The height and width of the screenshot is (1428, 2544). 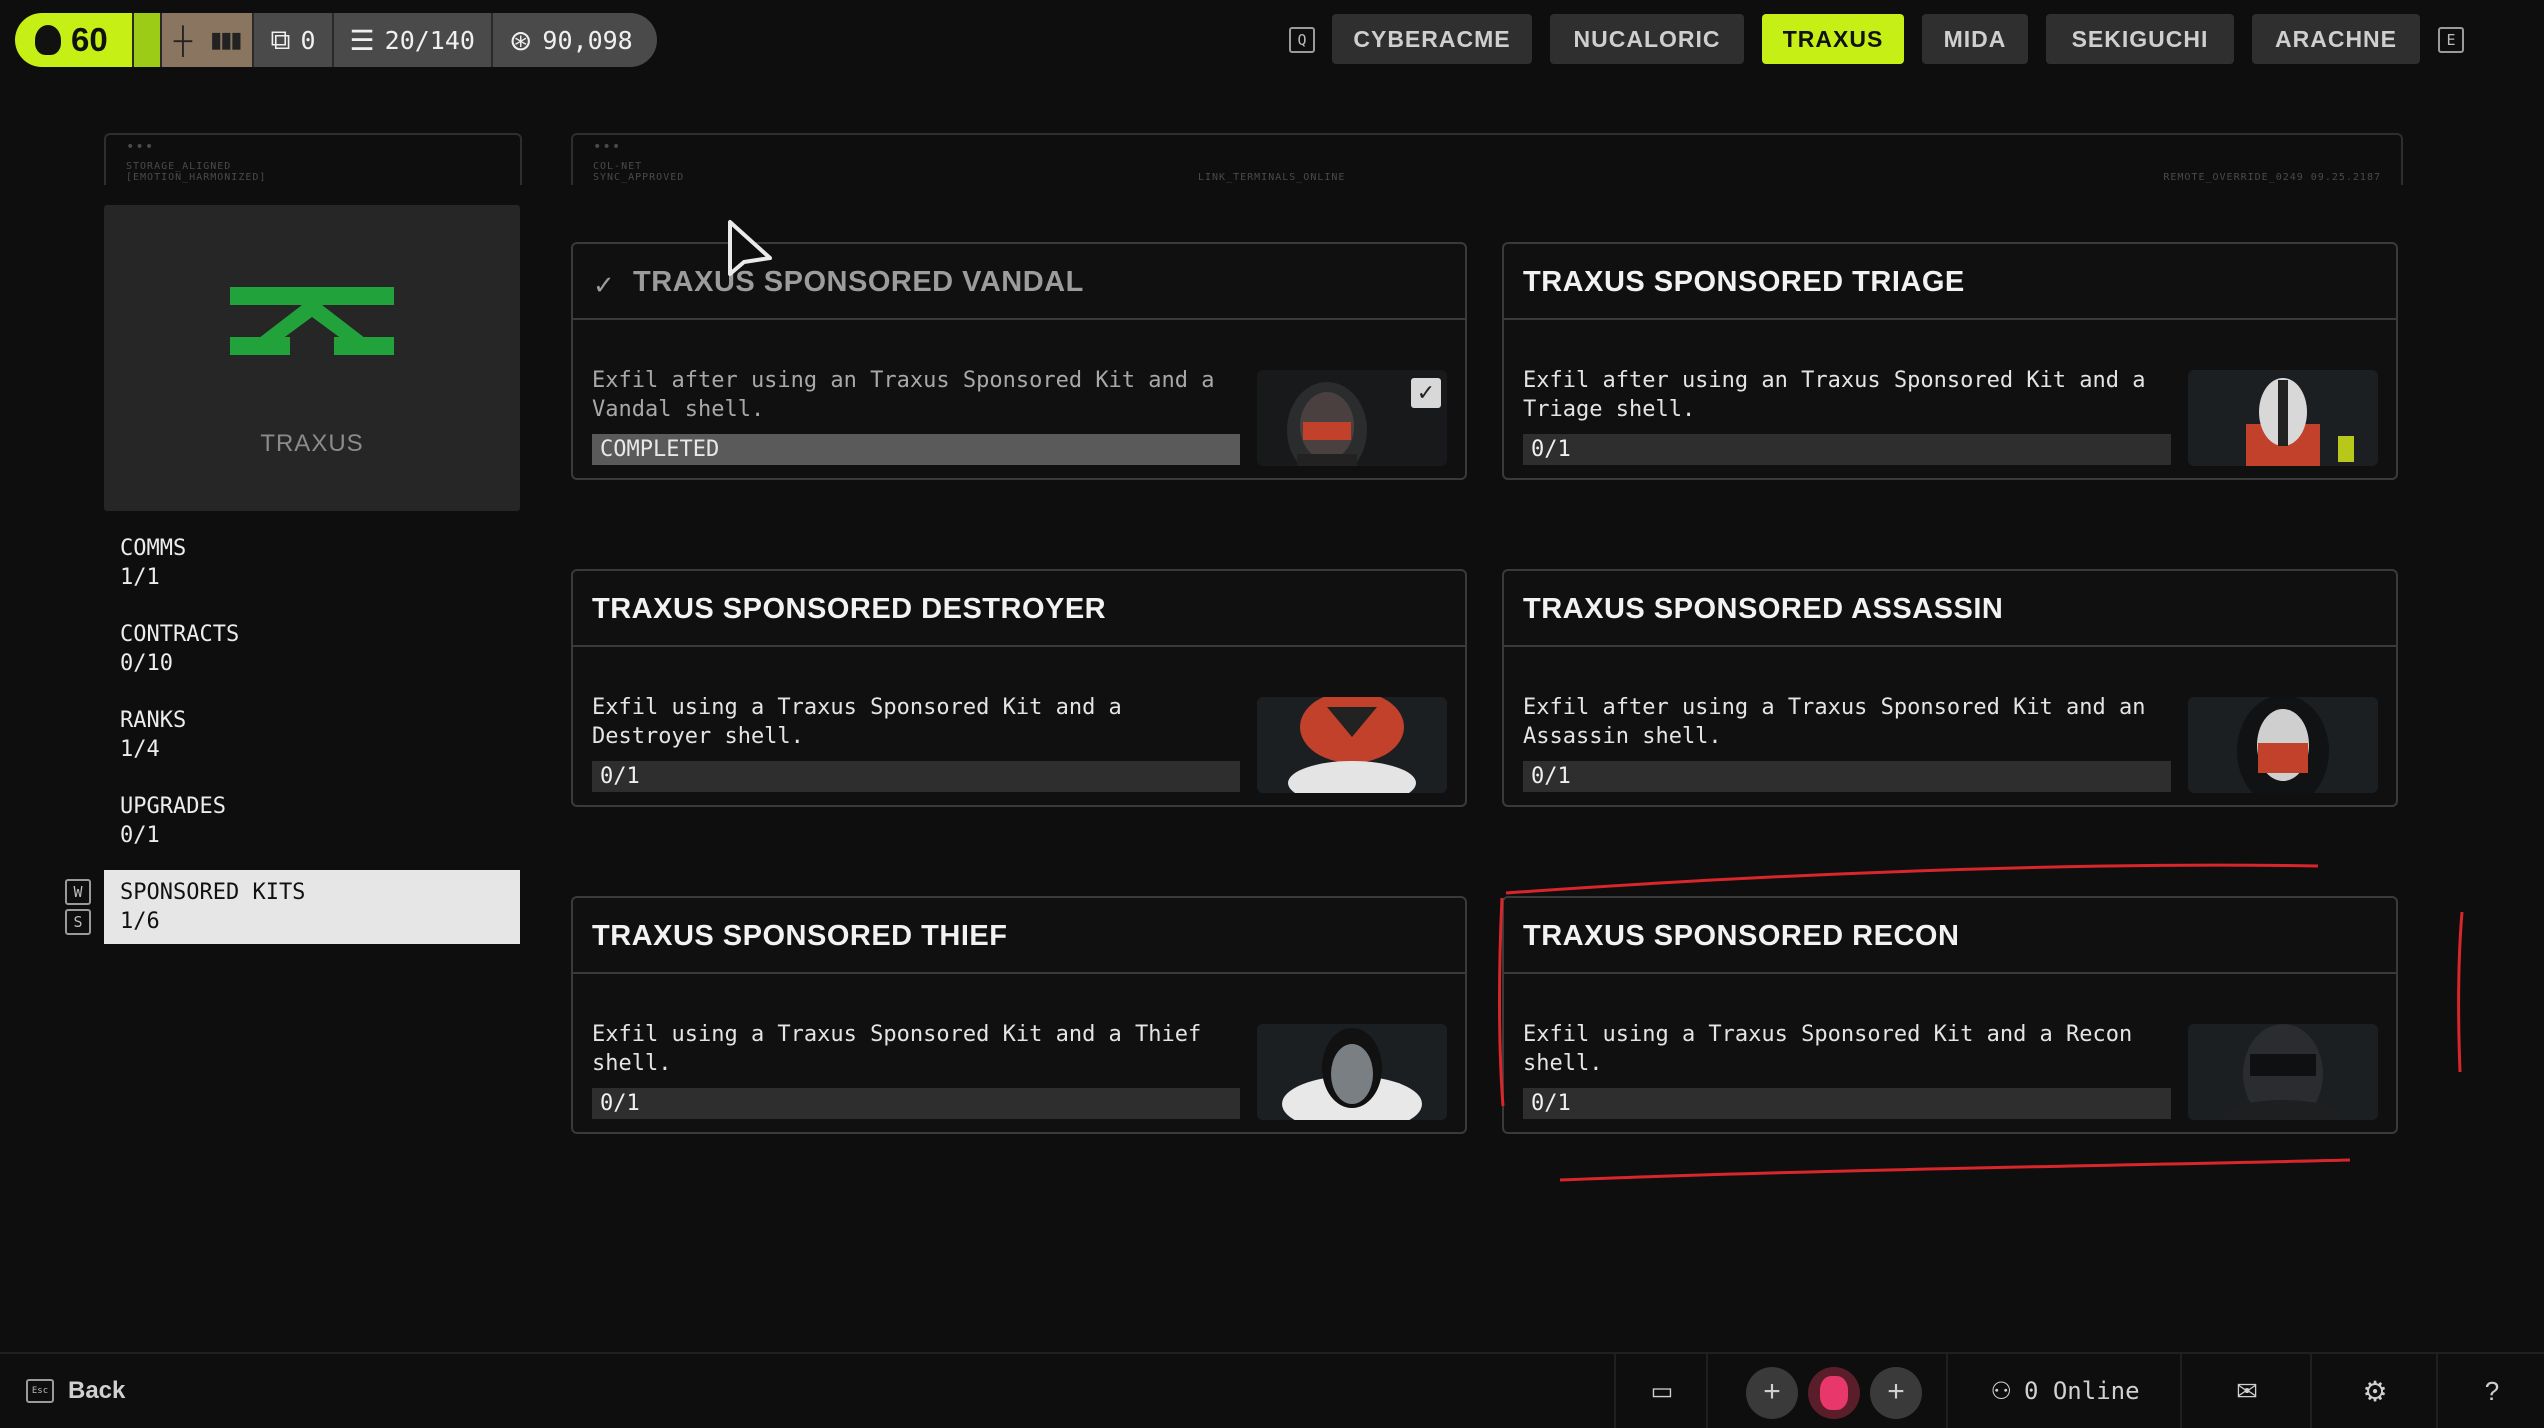 I want to click on credits-stat: ⊛ 90,098, so click(x=573, y=40).